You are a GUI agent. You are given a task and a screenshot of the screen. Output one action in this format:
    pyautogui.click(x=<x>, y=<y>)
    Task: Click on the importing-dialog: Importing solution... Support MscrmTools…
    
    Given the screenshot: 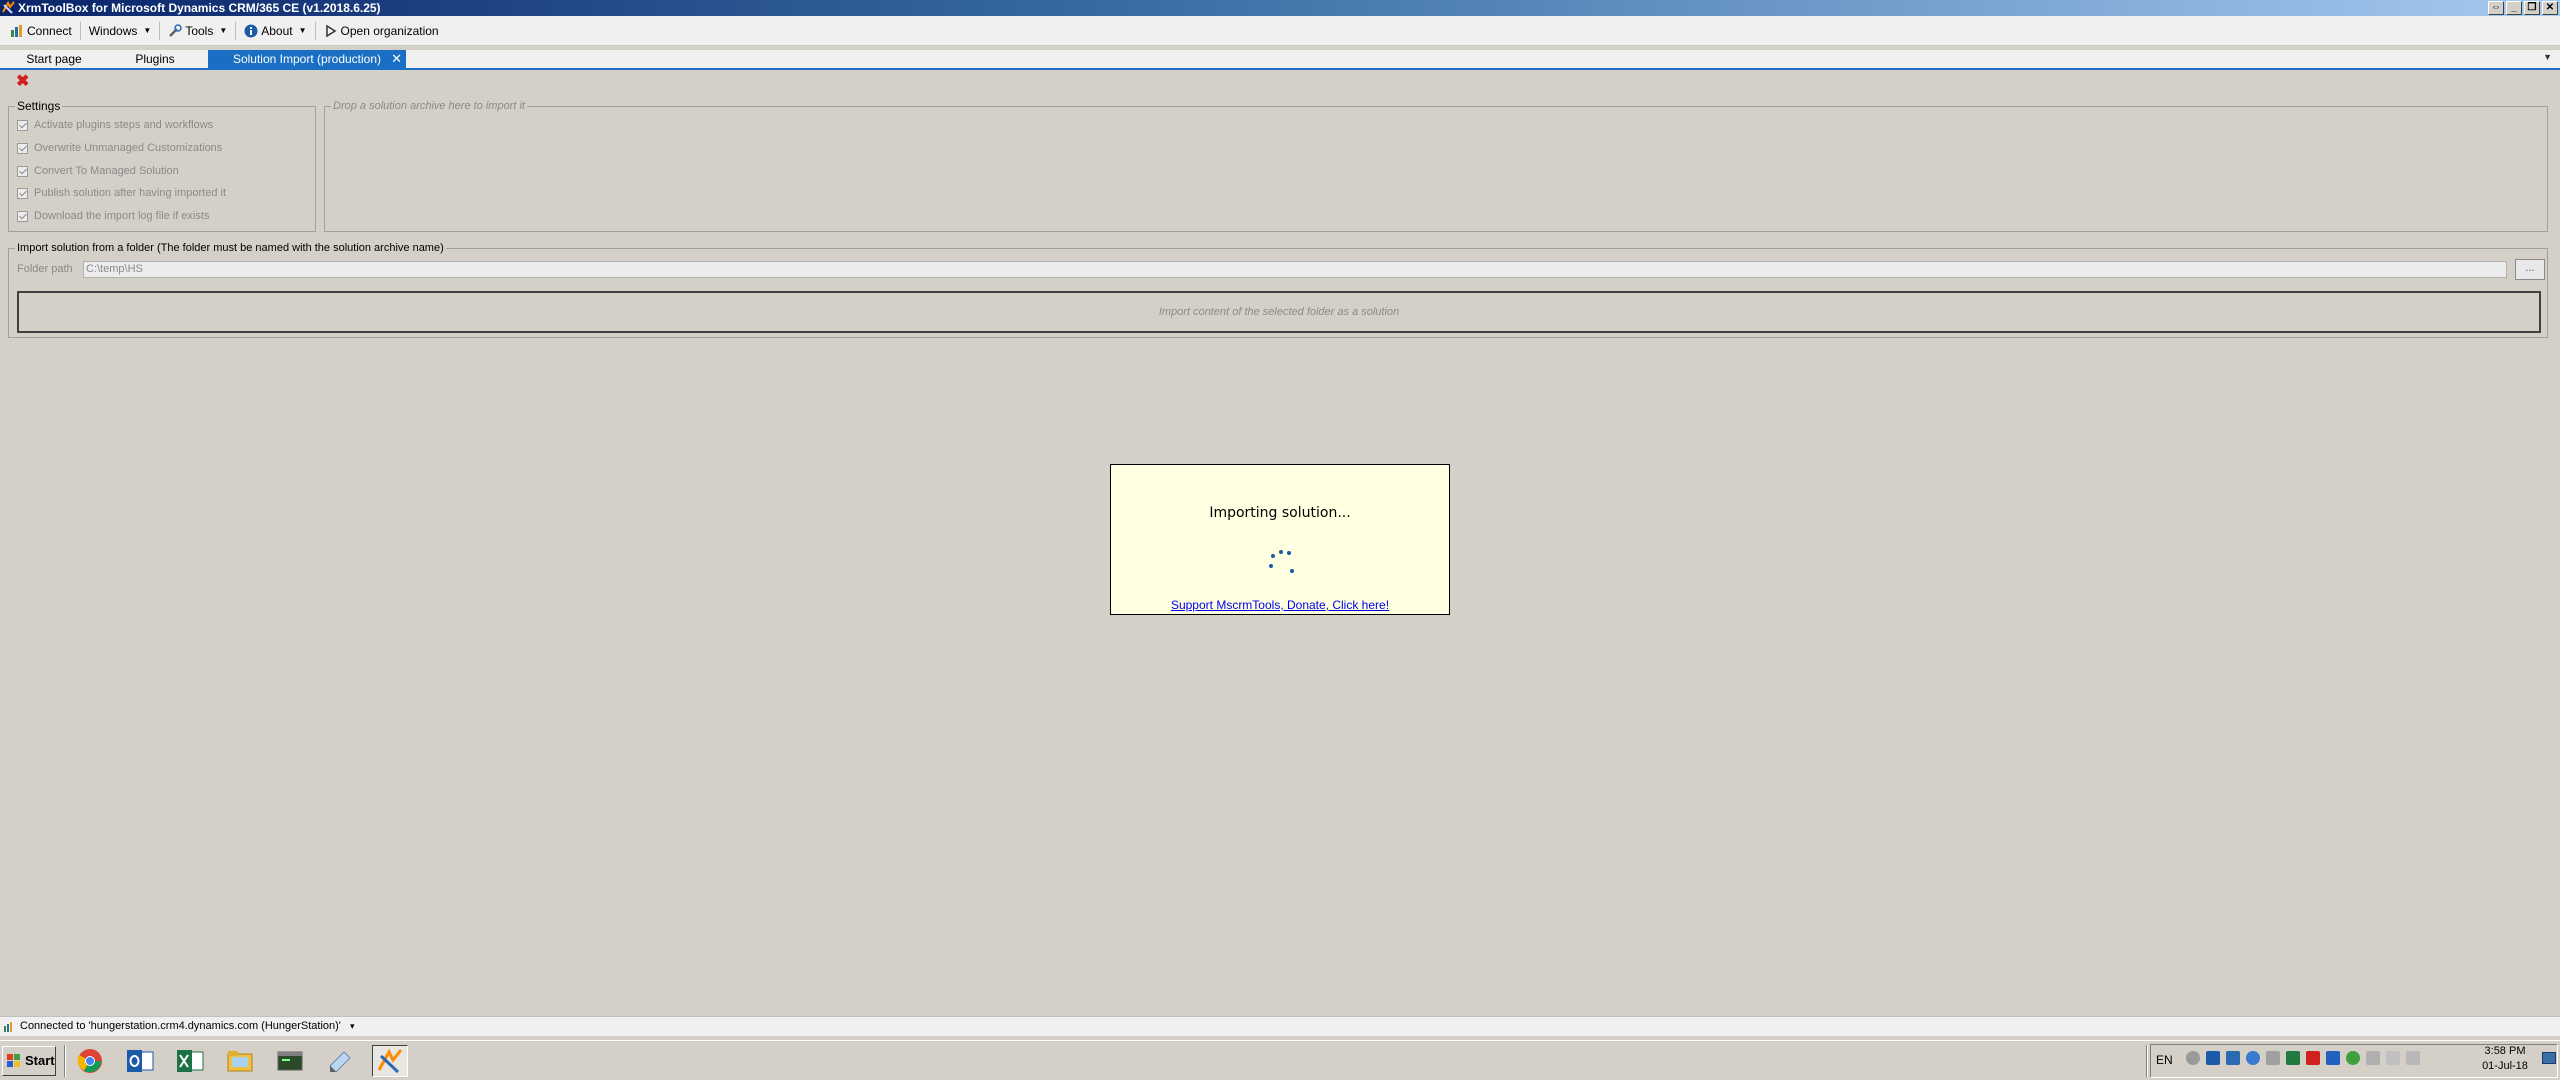 What is the action you would take?
    pyautogui.click(x=1280, y=539)
    